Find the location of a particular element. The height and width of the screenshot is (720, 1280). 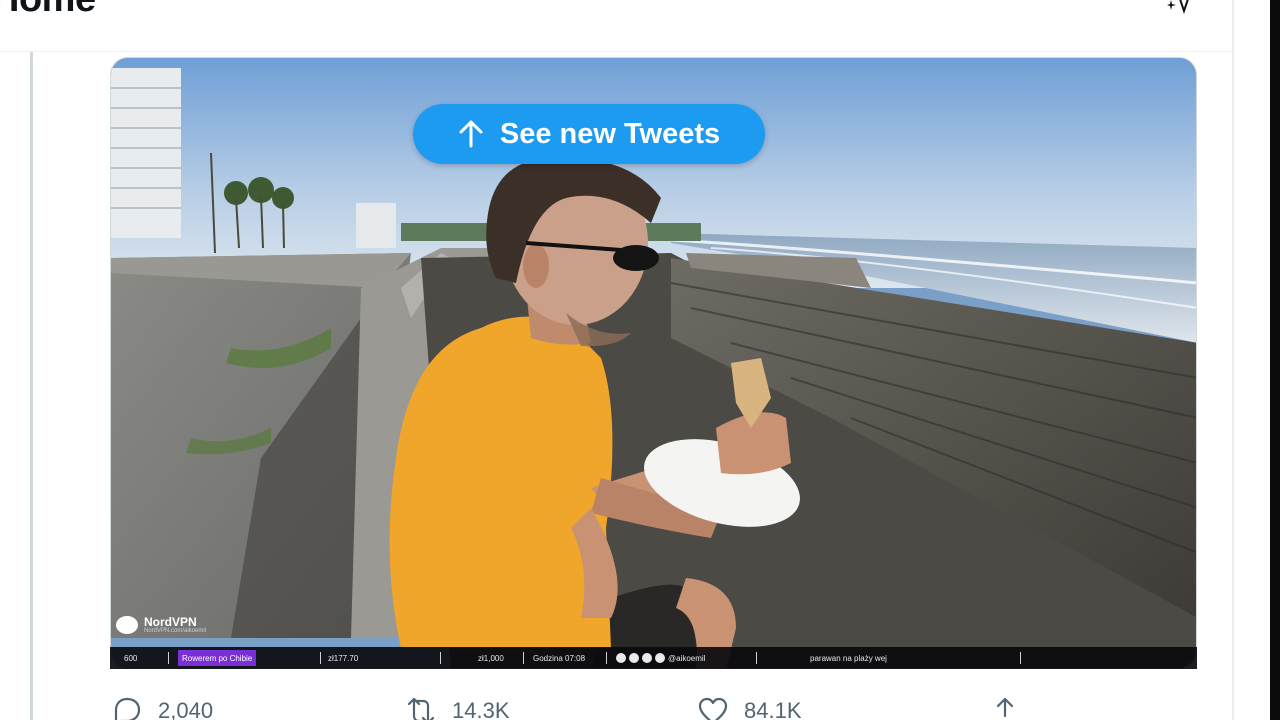

donation-amount: zł177.70 is located at coordinates (343, 658).